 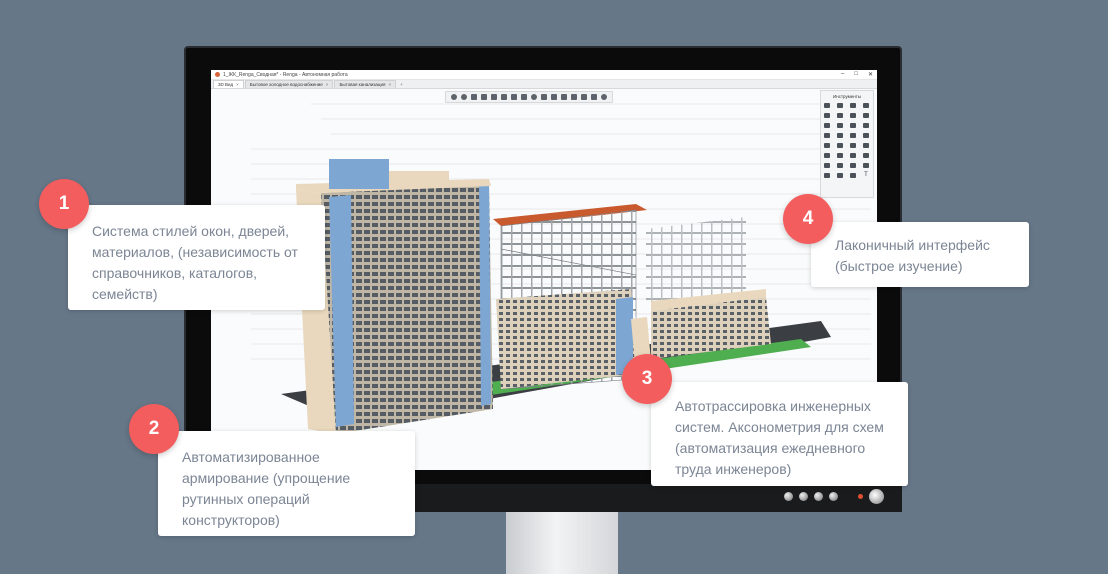 I want to click on foundation-tool-icon, so click(x=866, y=145).